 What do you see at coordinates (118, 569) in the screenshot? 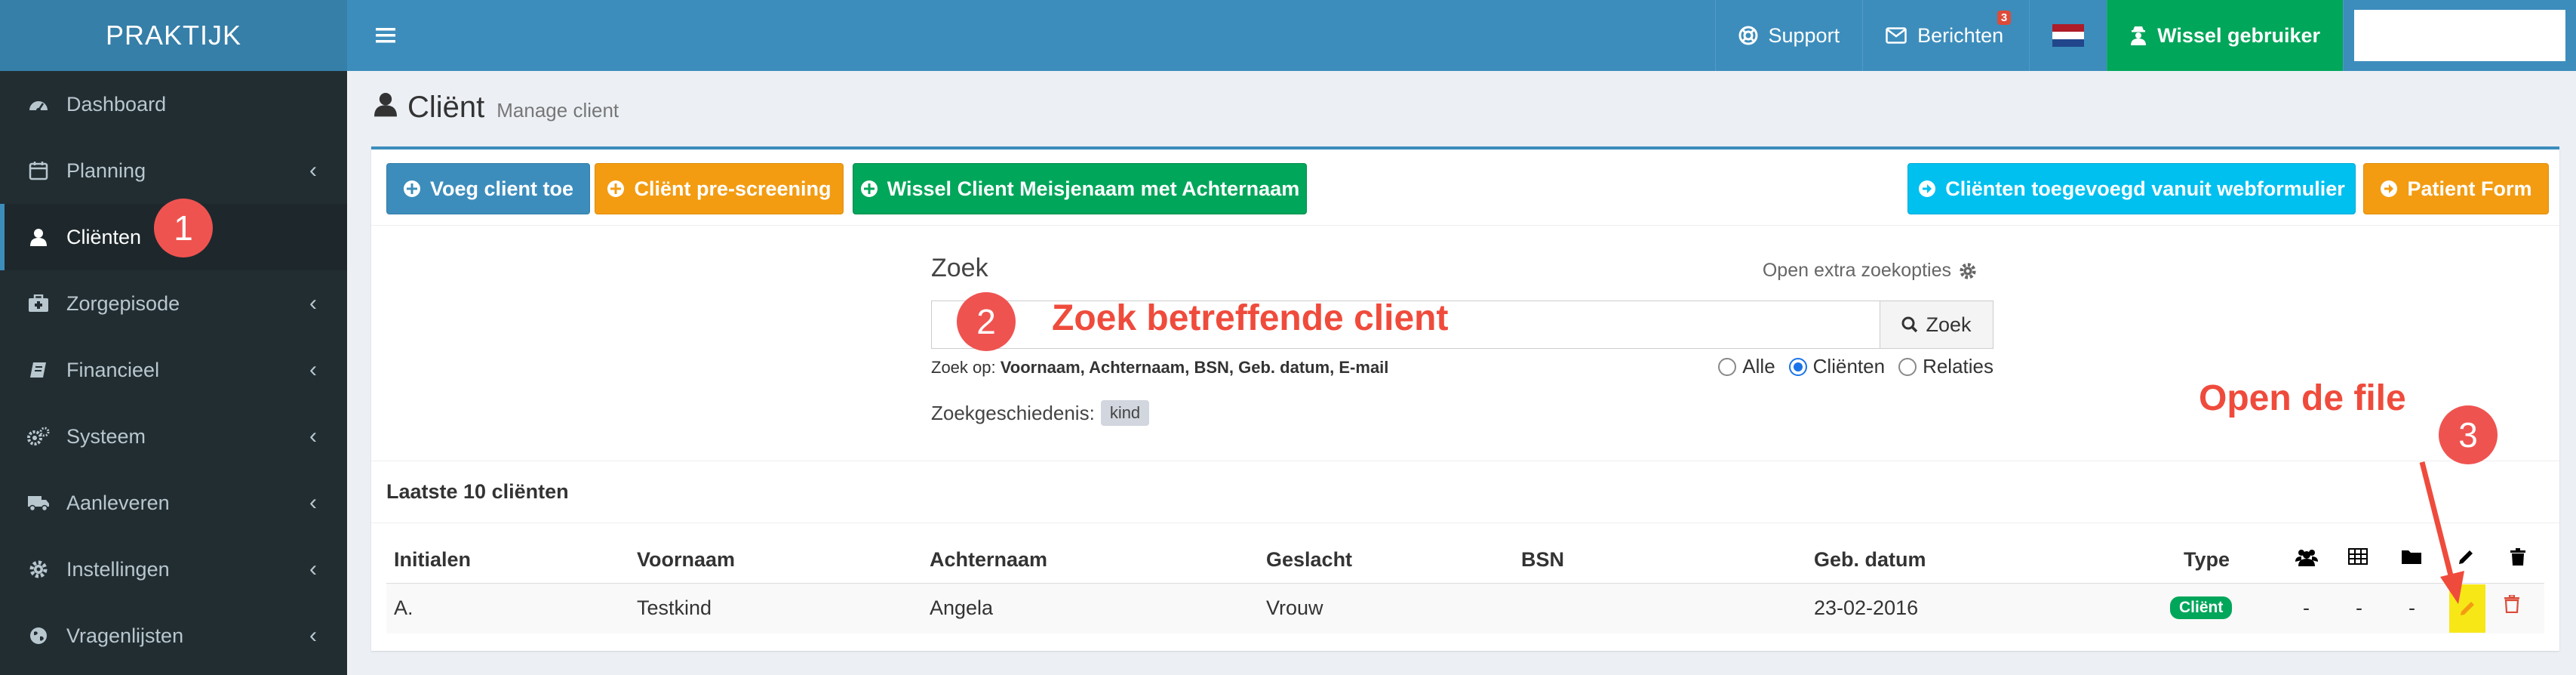
I see `sidebar-item-label: Instellingen` at bounding box center [118, 569].